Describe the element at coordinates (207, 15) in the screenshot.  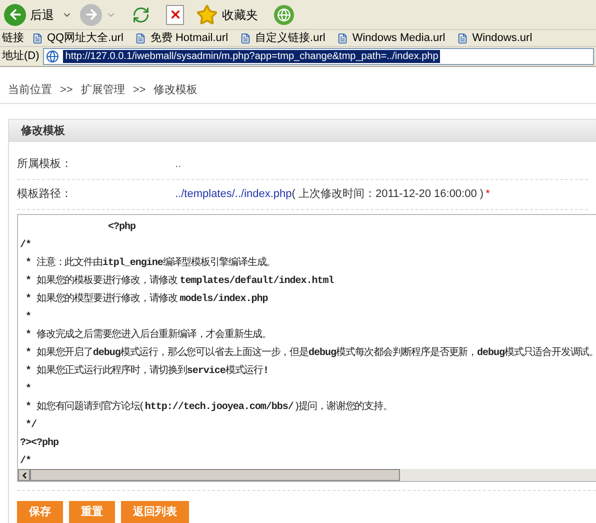
I see `star-icon` at that location.